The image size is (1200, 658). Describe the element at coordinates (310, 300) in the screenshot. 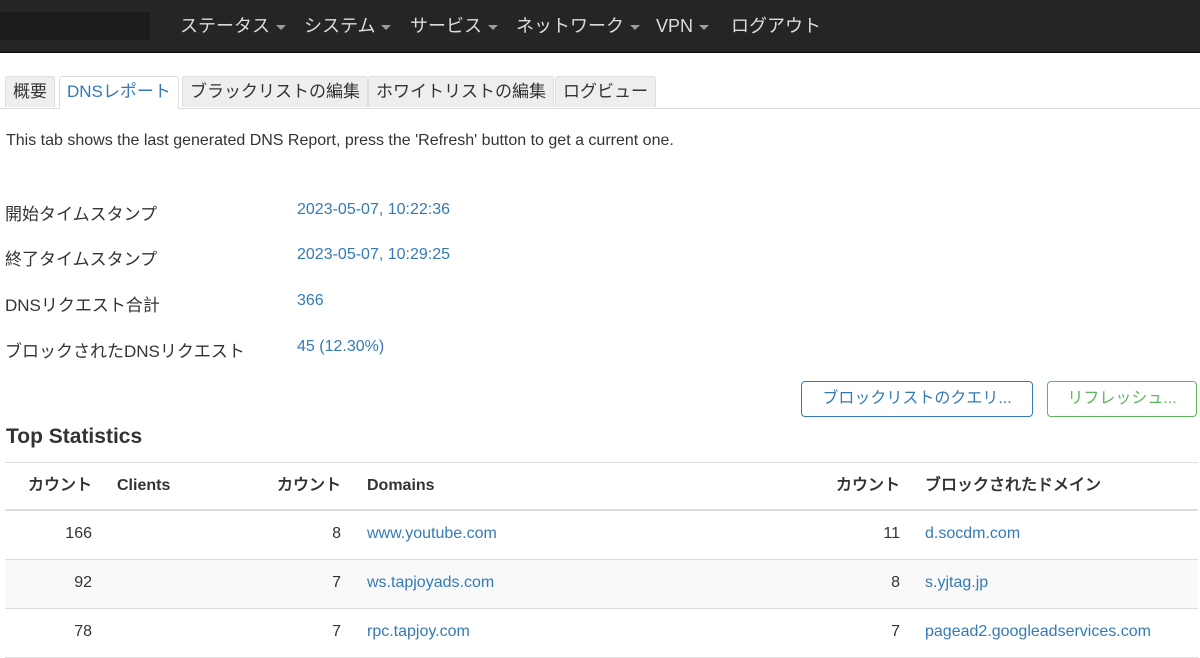

I see `total-requests-value: 366` at that location.